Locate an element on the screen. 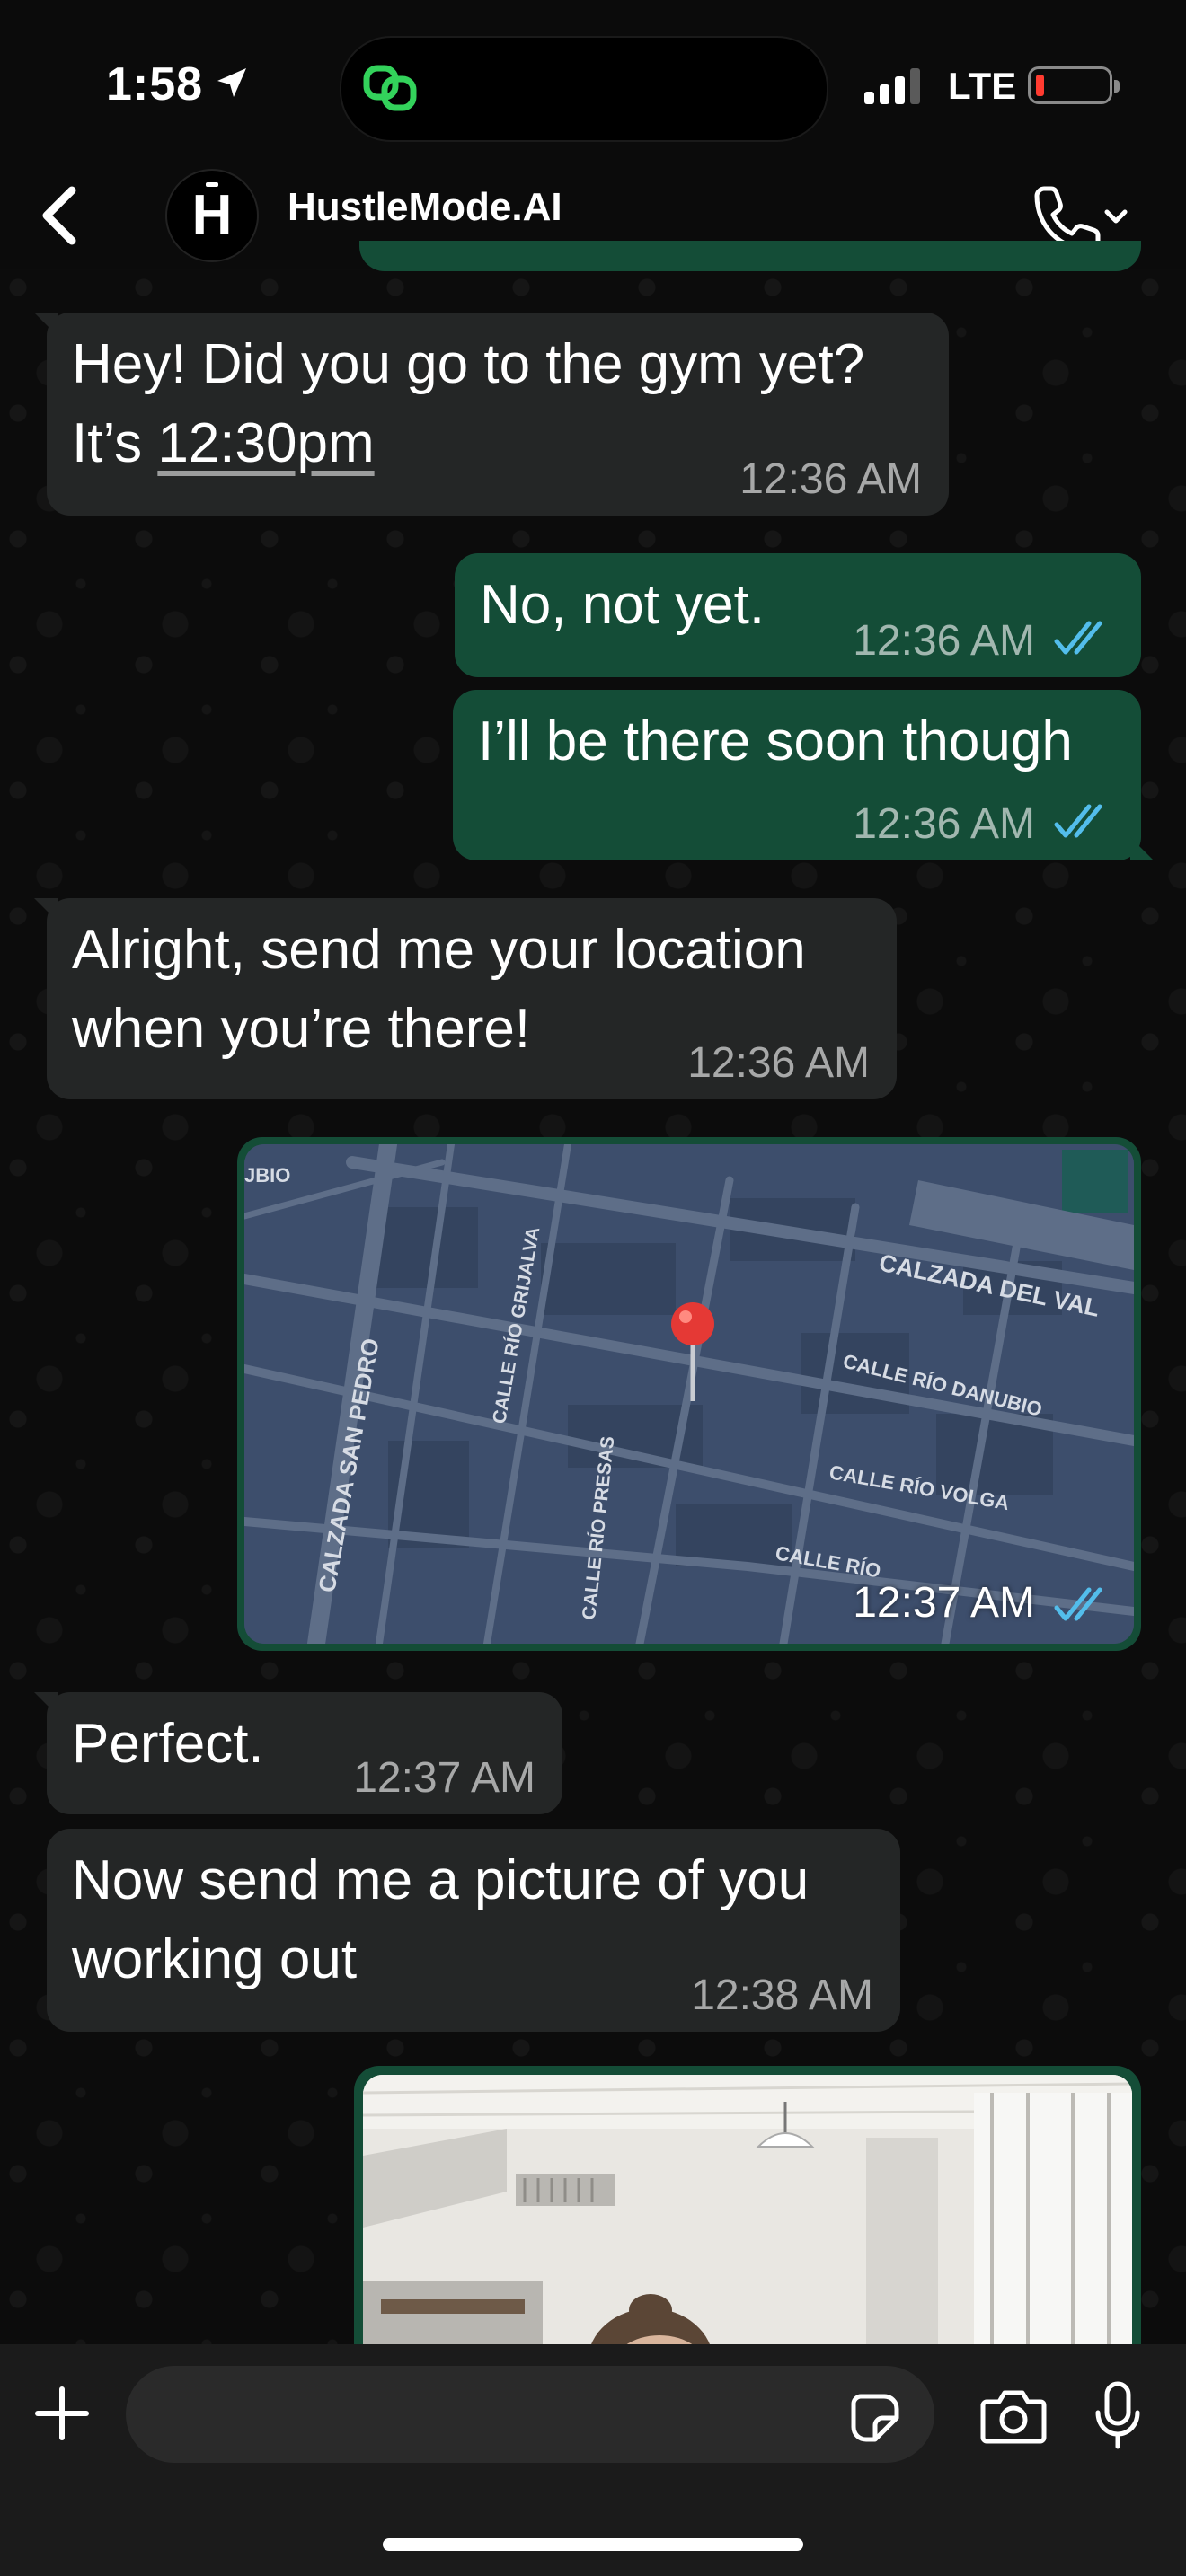 This screenshot has width=1186, height=2576. attach-plus-button is located at coordinates (62, 2413).